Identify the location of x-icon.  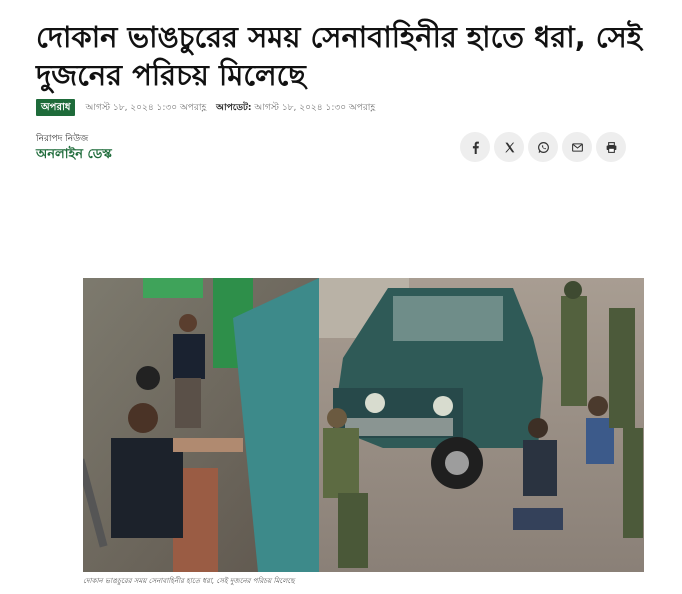
(509, 147).